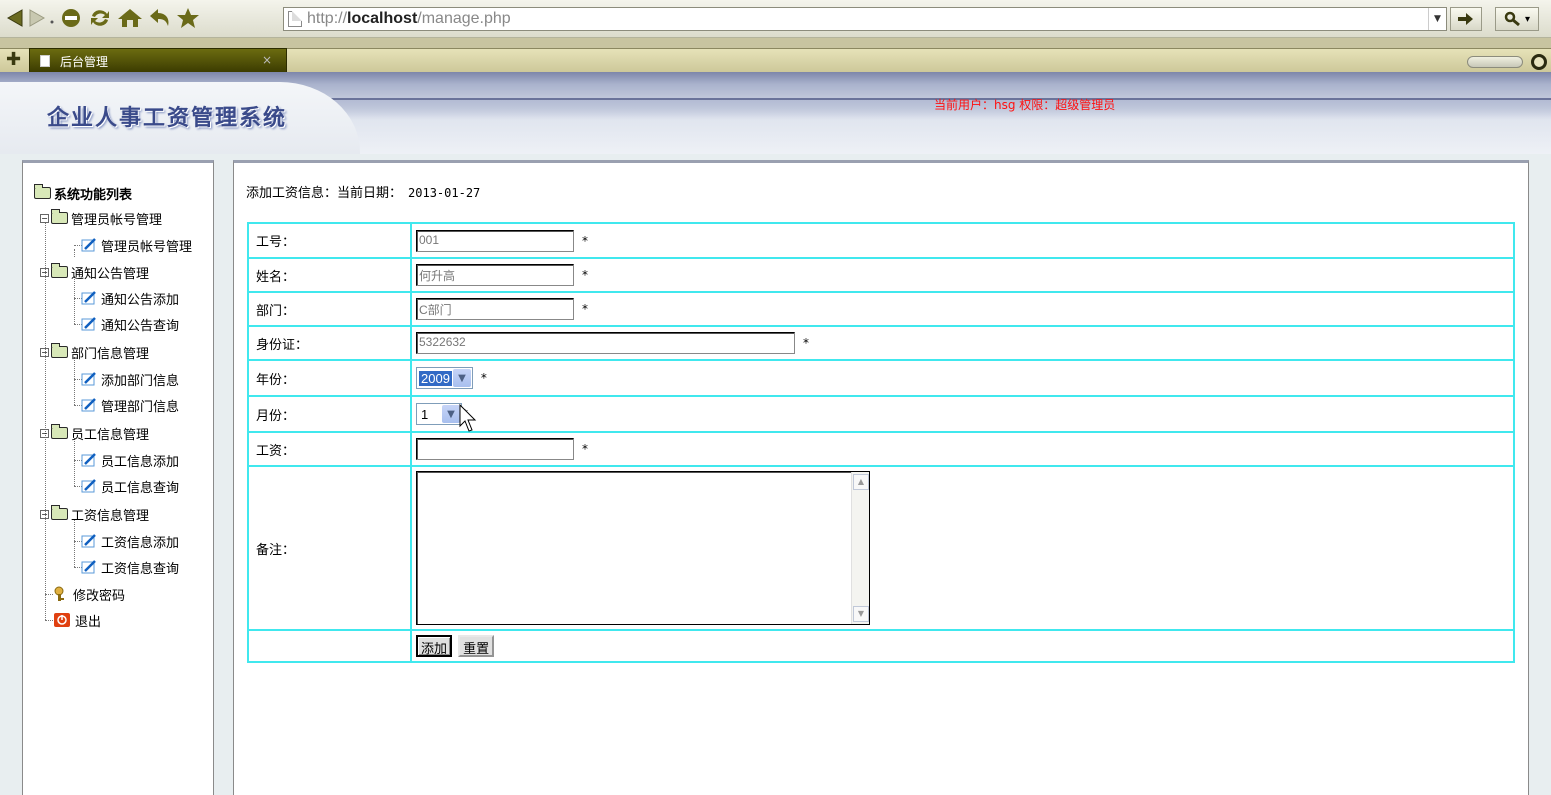 This screenshot has width=1551, height=795. I want to click on wrench-icon, so click(1512, 19).